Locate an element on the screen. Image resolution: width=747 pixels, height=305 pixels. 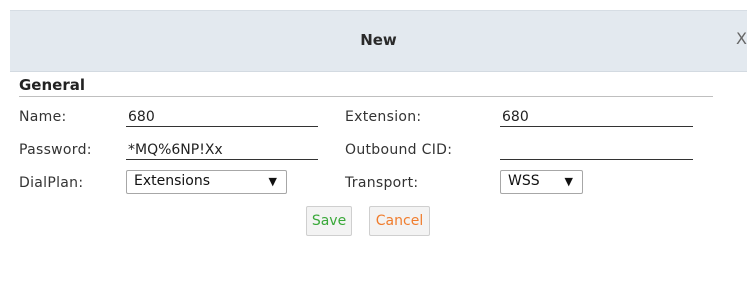
password-label: Password: is located at coordinates (55, 150).